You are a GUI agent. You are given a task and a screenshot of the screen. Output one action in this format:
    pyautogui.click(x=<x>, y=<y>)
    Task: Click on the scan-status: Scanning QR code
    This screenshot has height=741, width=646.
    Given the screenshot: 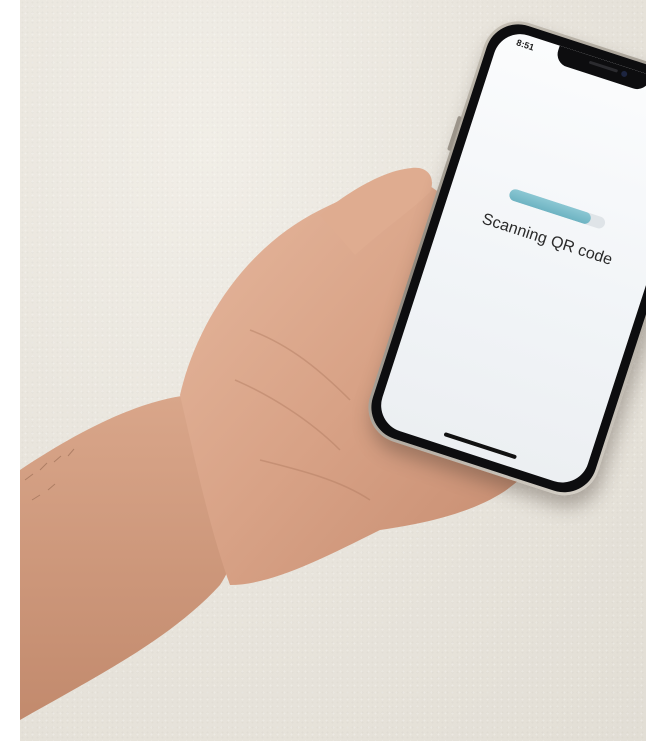 What is the action you would take?
    pyautogui.click(x=544, y=226)
    